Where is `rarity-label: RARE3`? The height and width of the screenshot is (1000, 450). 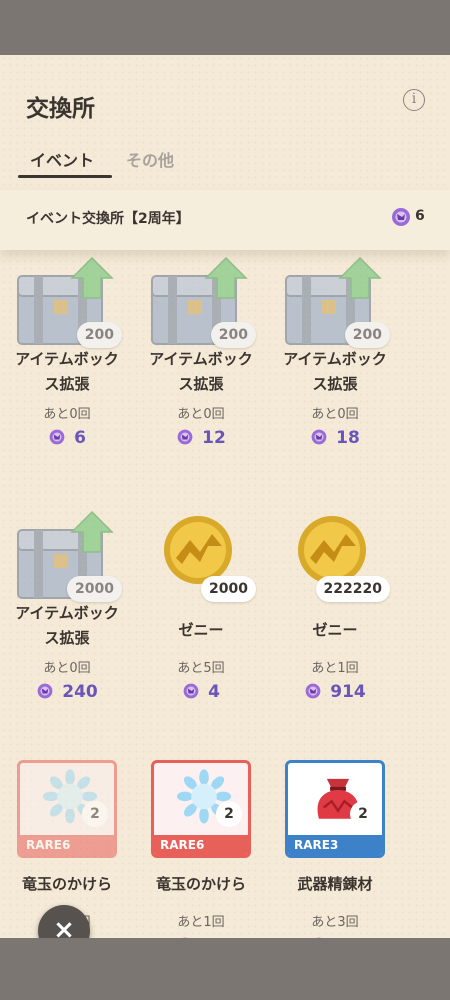 rarity-label: RARE3 is located at coordinates (335, 845).